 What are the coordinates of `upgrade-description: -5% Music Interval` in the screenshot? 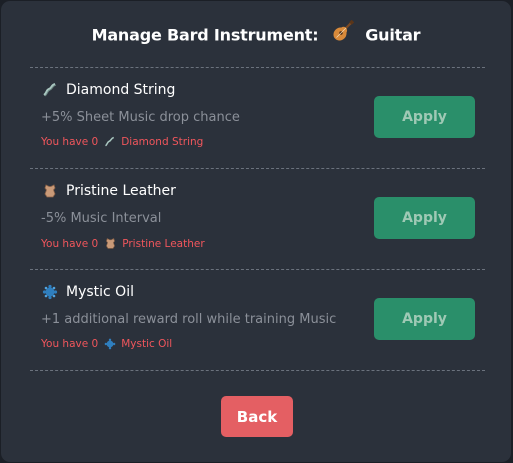 It's located at (101, 218).